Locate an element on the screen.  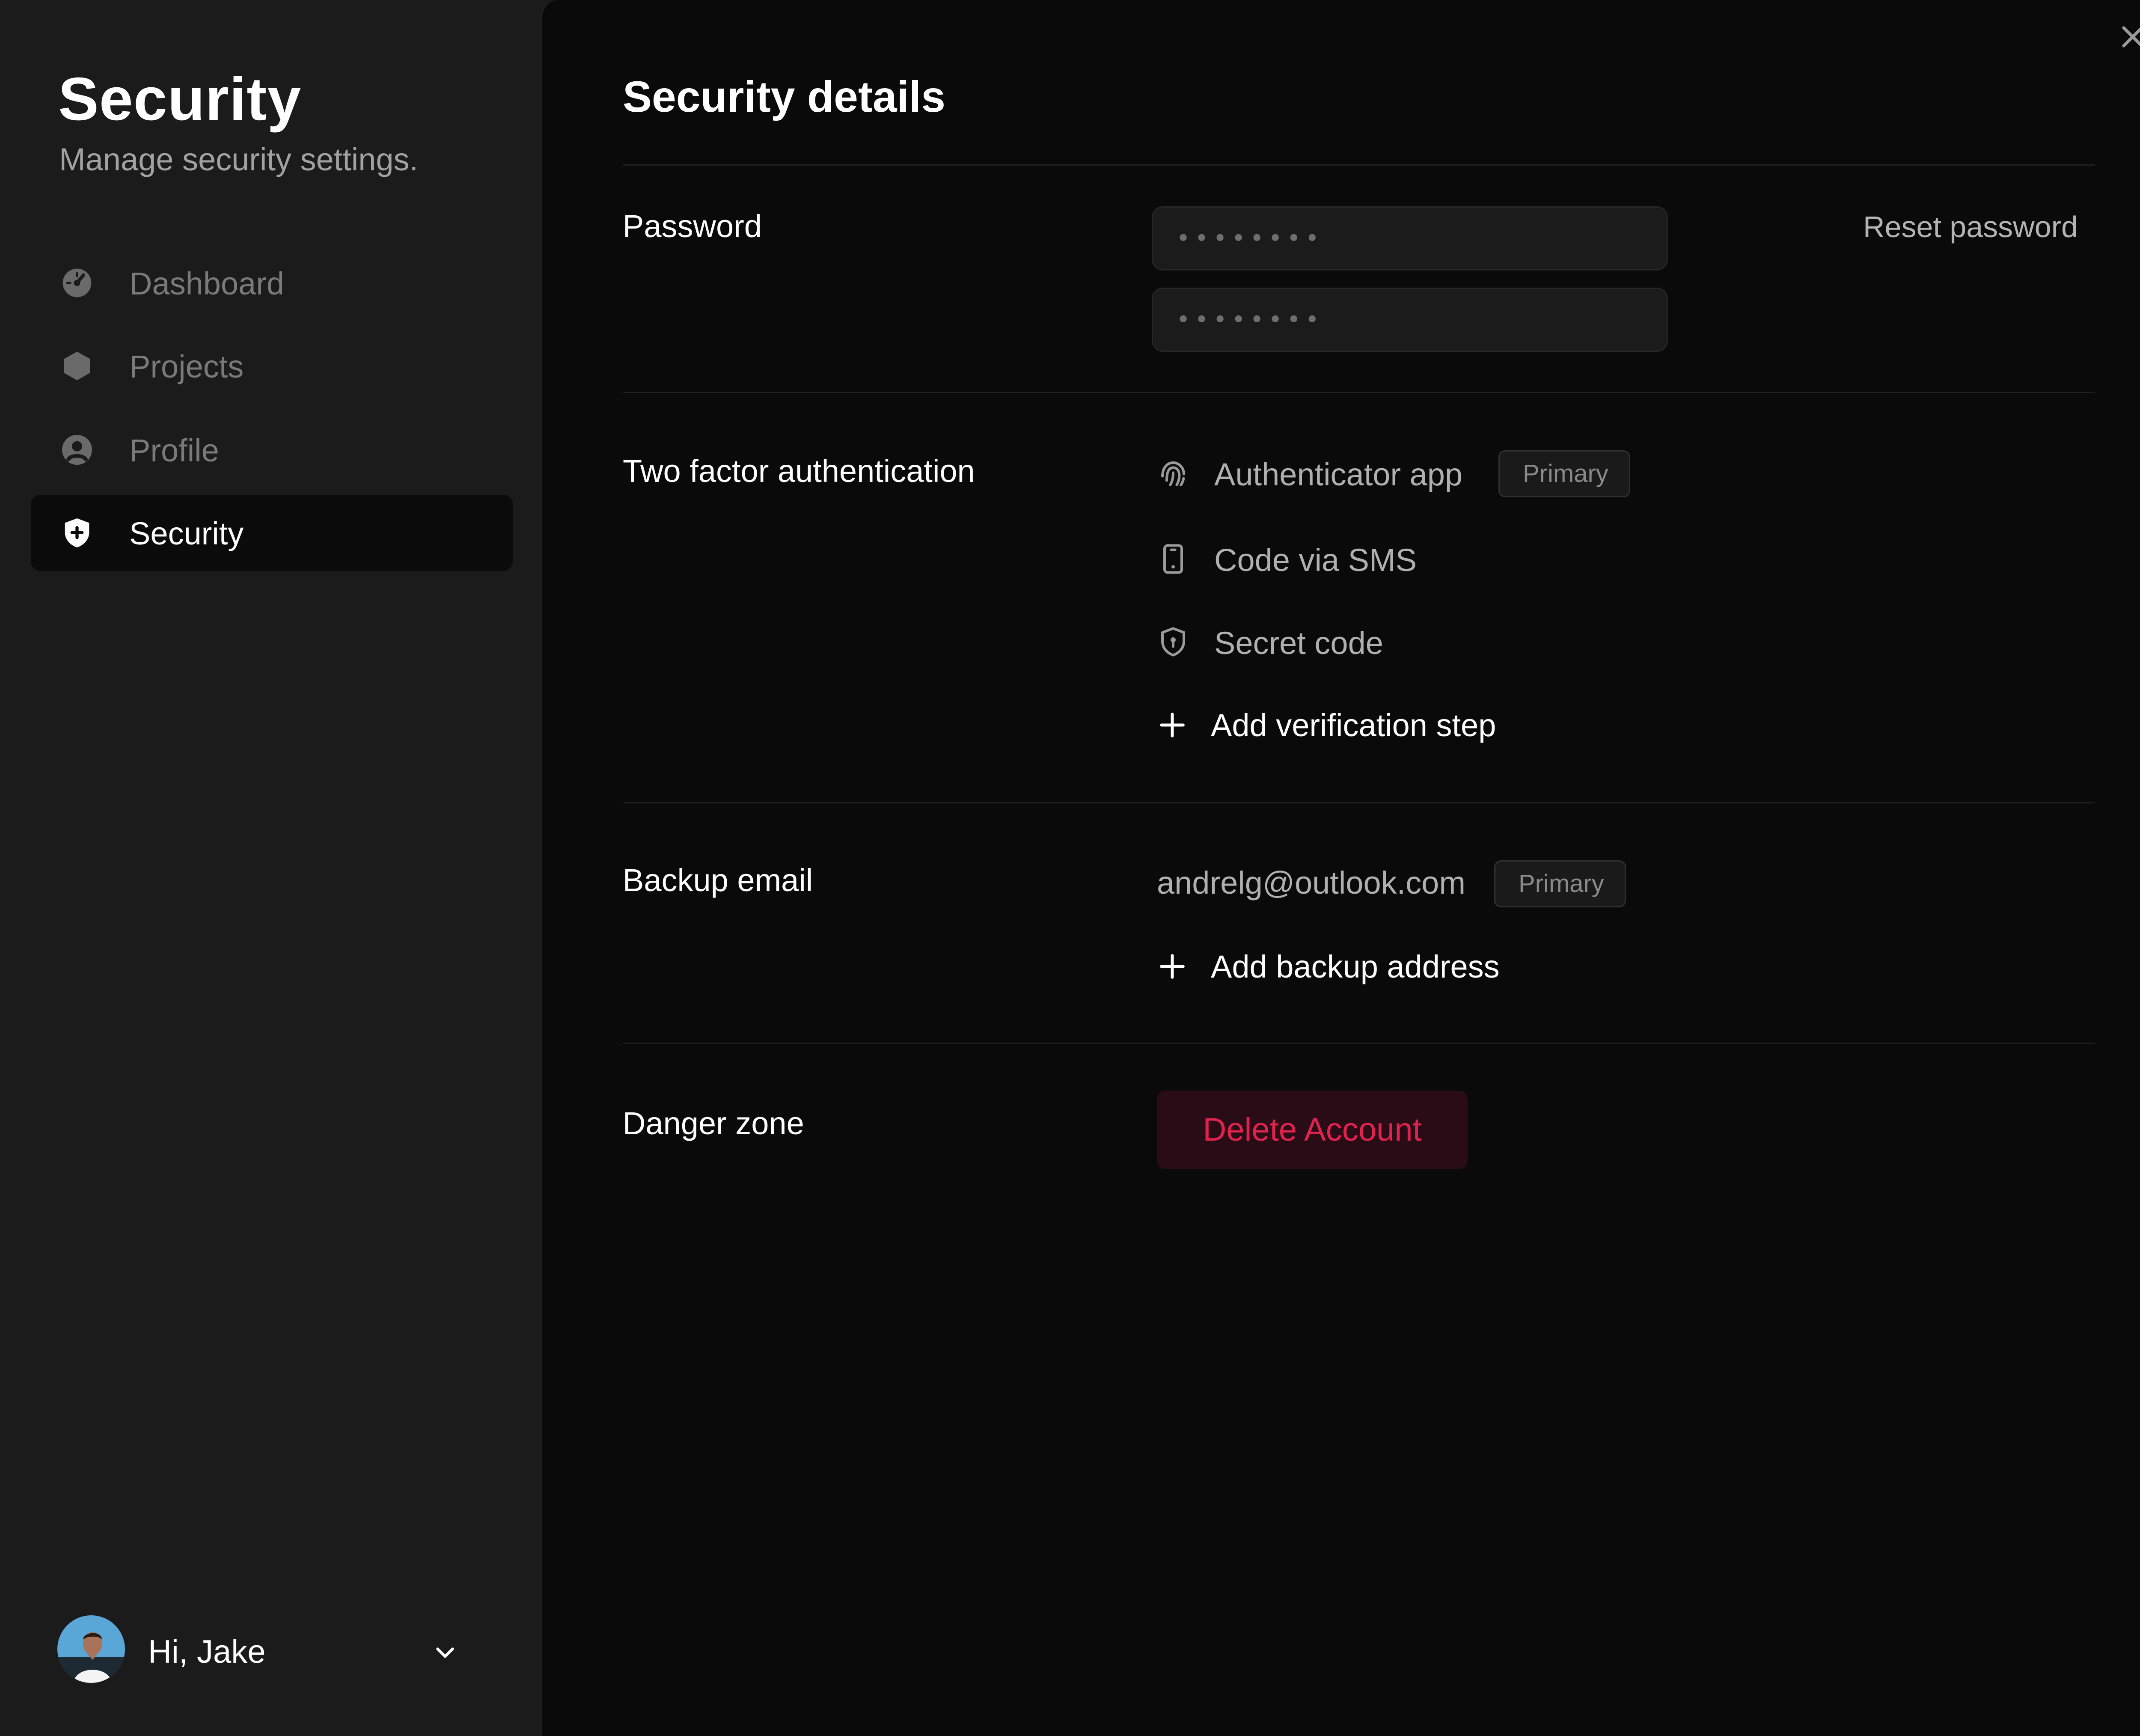
close-icon is located at coordinates (2128, 37).